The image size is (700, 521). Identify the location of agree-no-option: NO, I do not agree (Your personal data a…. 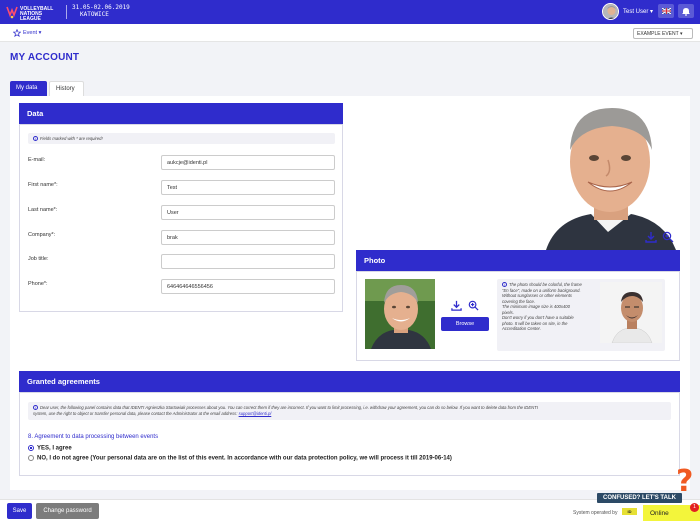
(240, 458).